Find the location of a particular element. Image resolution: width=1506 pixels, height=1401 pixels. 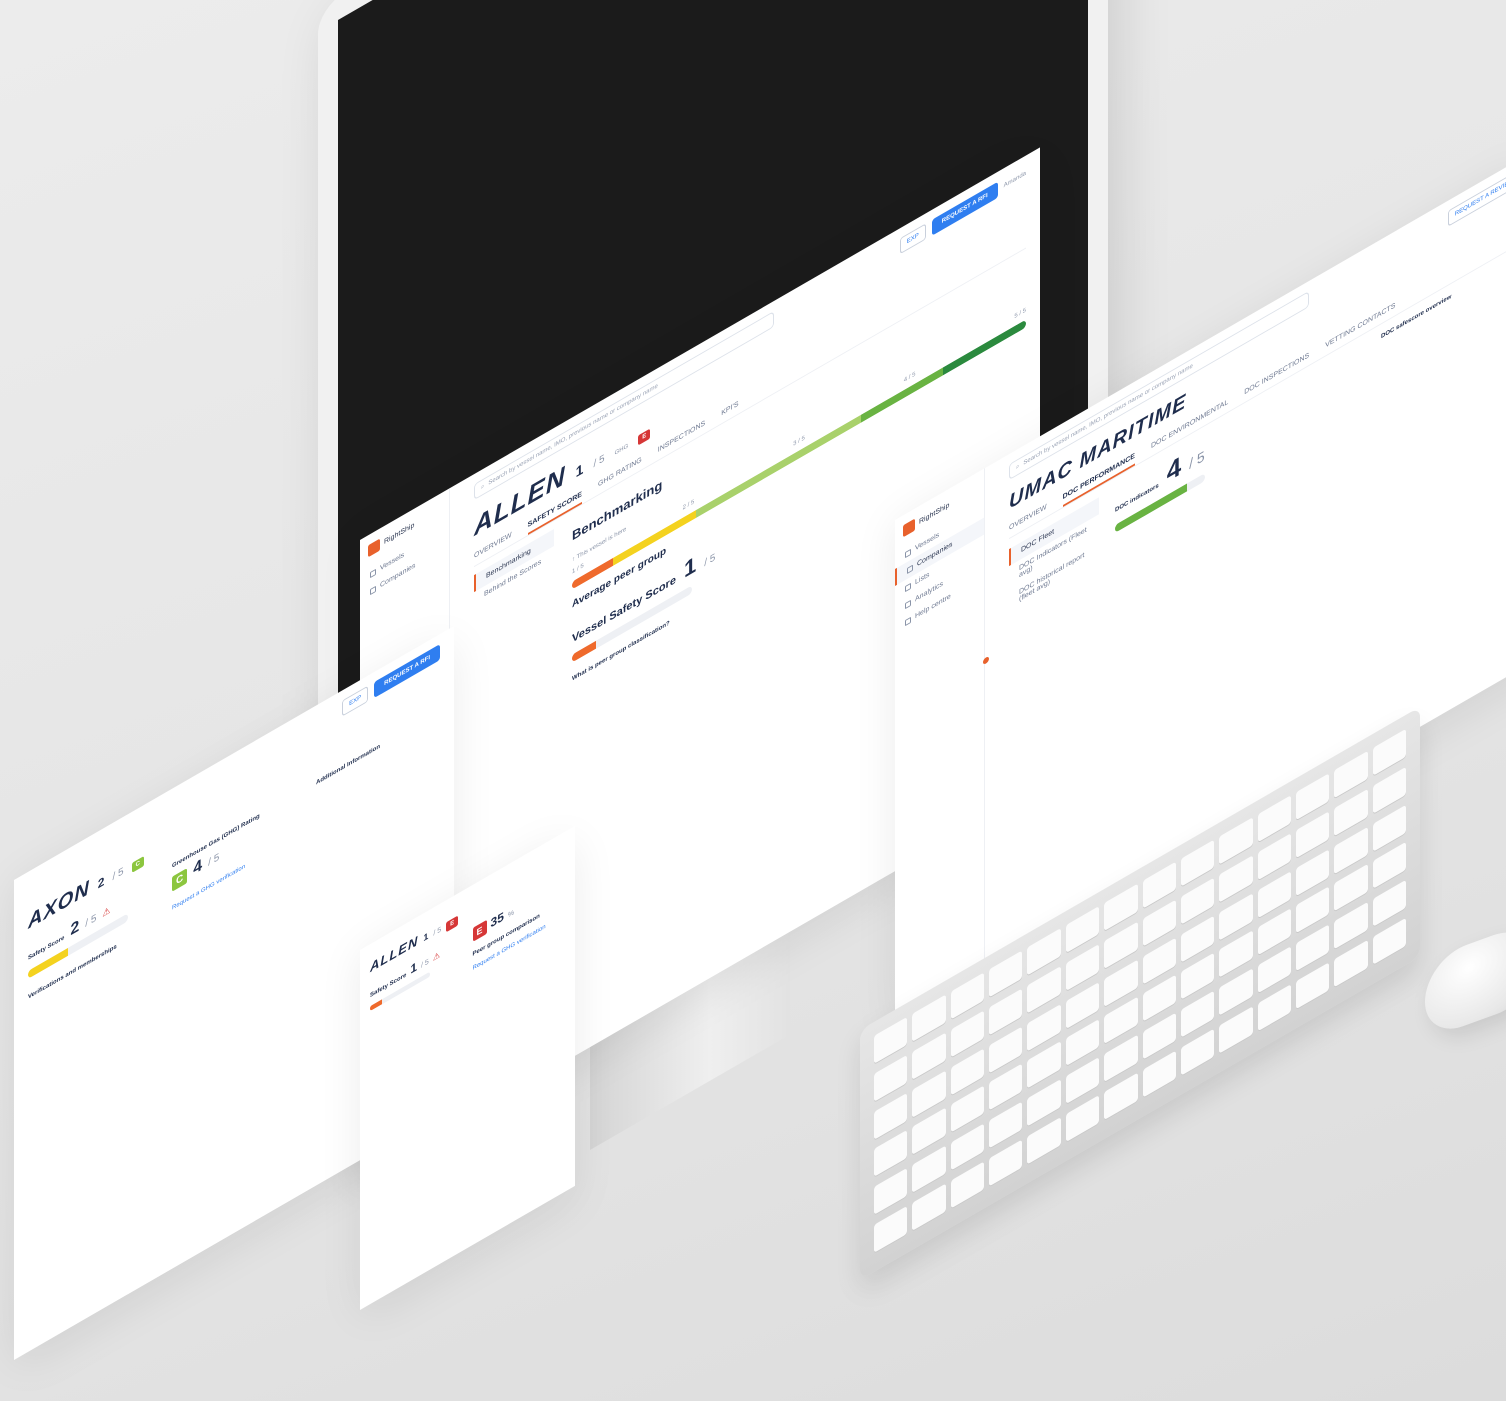

ghg-grade-badge: E is located at coordinates (479, 931).